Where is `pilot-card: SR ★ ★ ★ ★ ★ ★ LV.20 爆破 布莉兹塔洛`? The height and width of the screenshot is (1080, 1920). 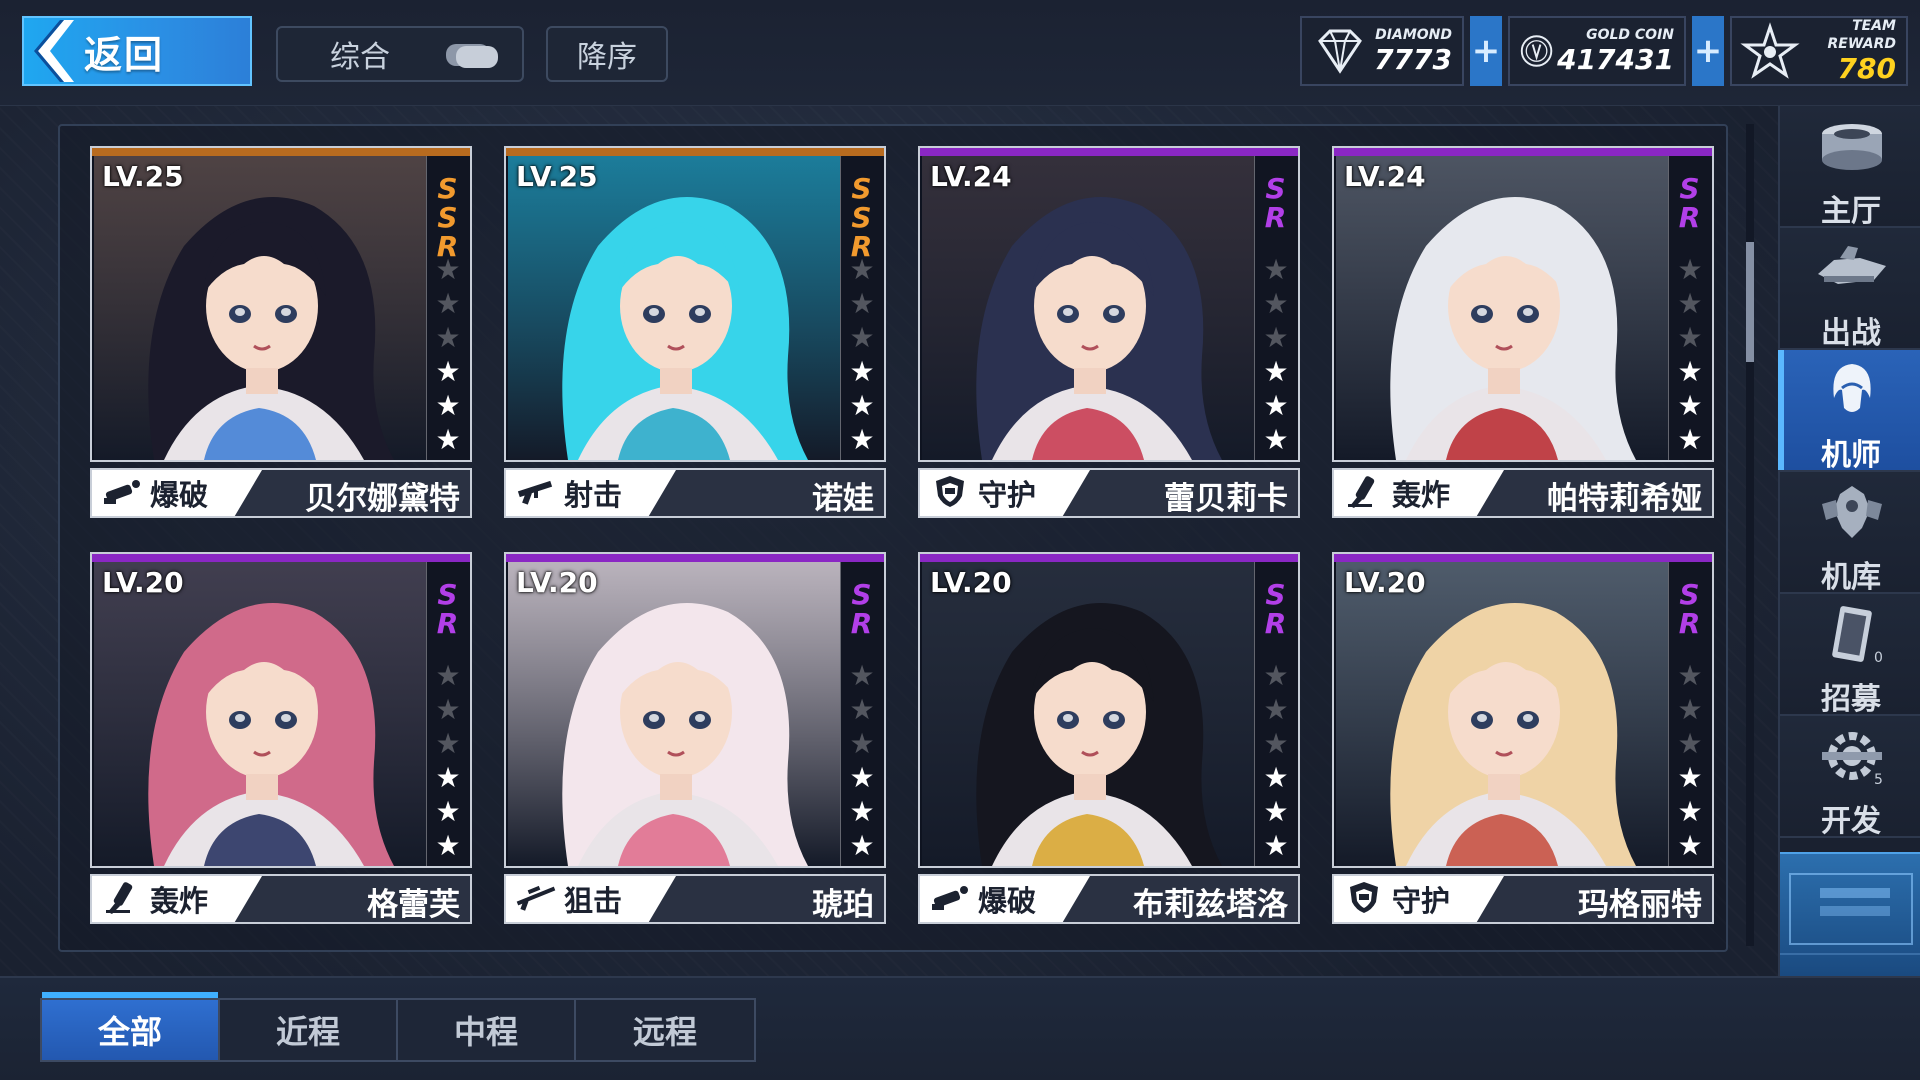
pilot-card: SR ★ ★ ★ ★ ★ ★ LV.20 爆破 布莉兹塔洛 is located at coordinates (1109, 738).